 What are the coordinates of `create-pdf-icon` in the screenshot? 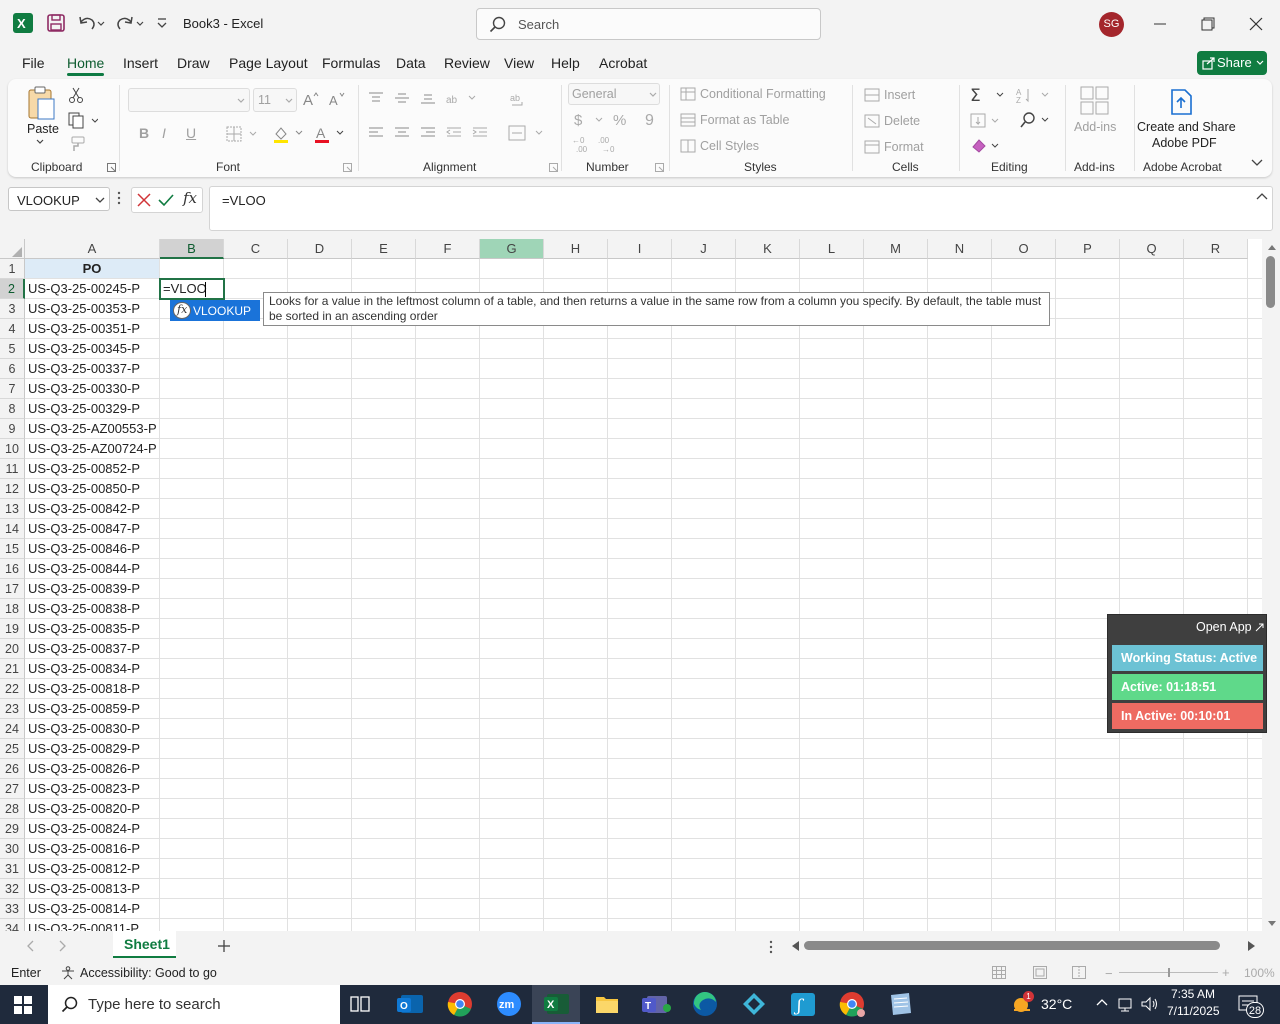 It's located at (1182, 102).